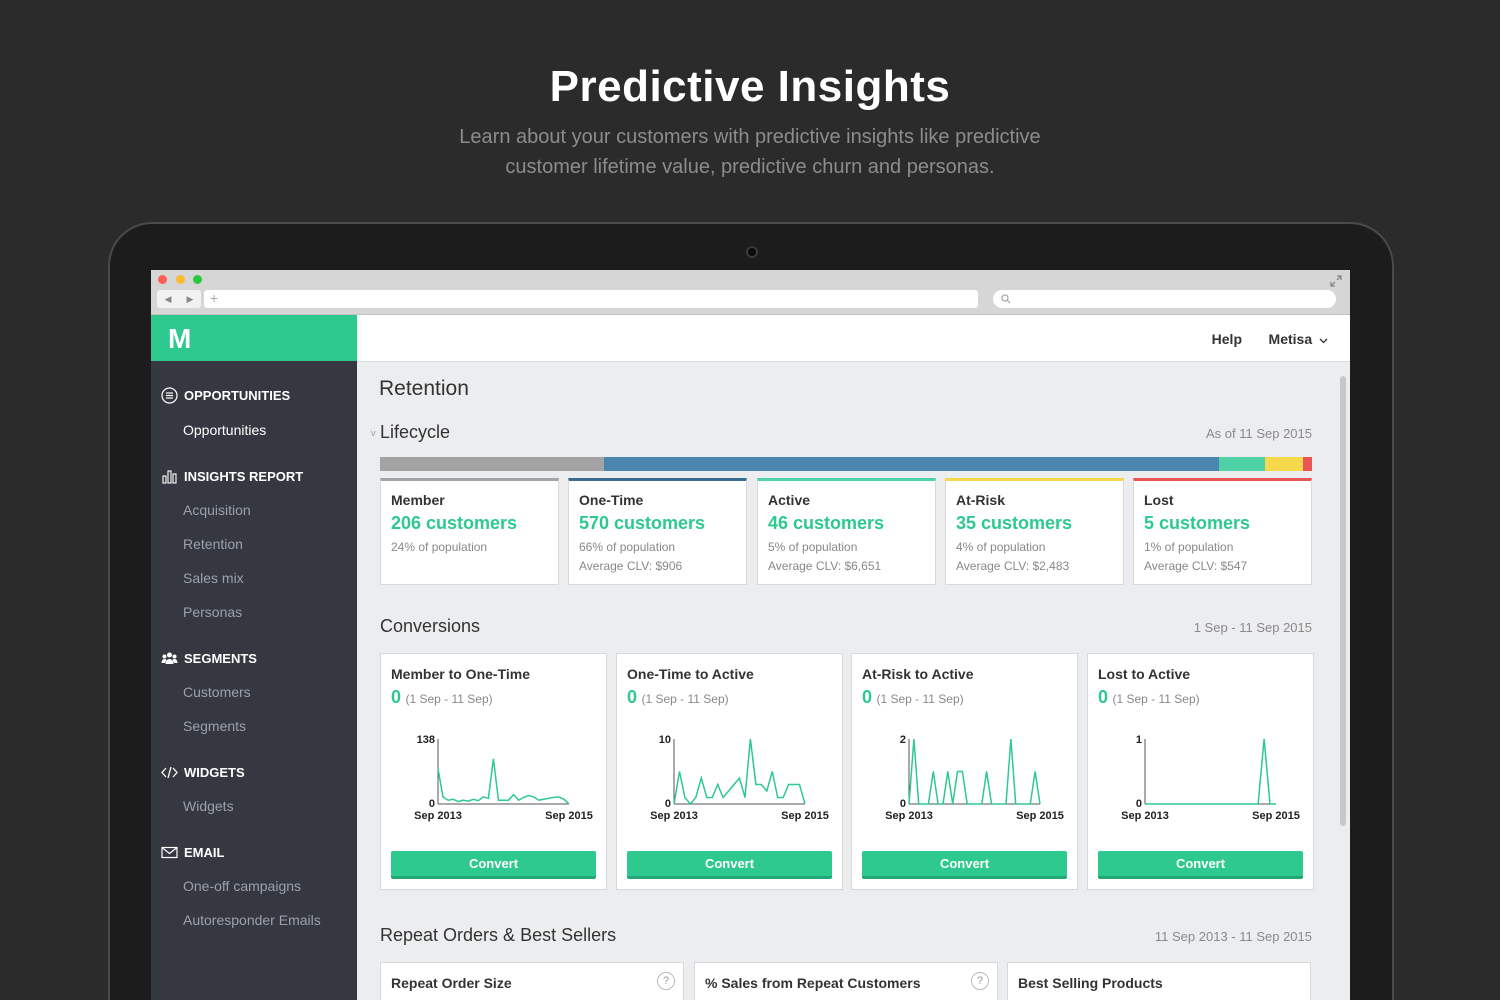  I want to click on lifecycle-bar-segment-member, so click(492, 464).